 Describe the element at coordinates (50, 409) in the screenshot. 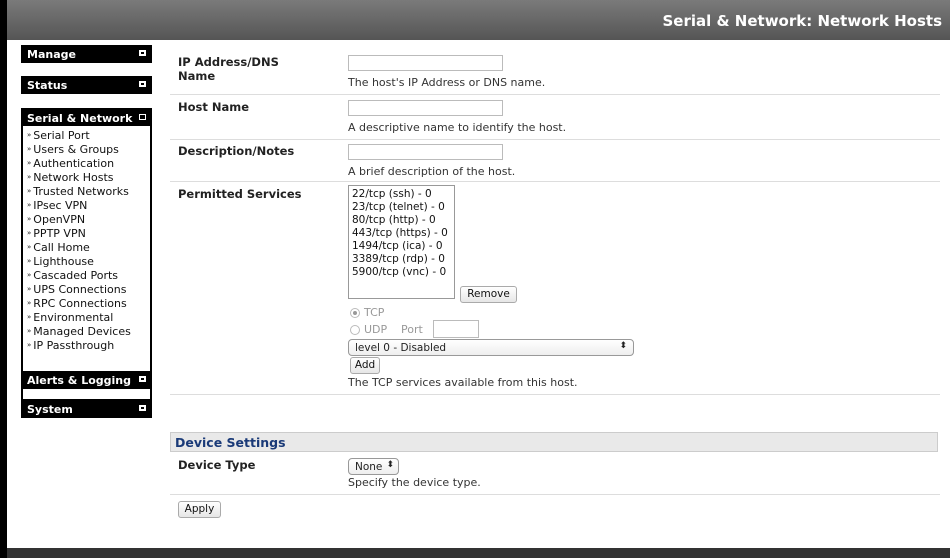

I see `sidebar-section-label: System` at that location.